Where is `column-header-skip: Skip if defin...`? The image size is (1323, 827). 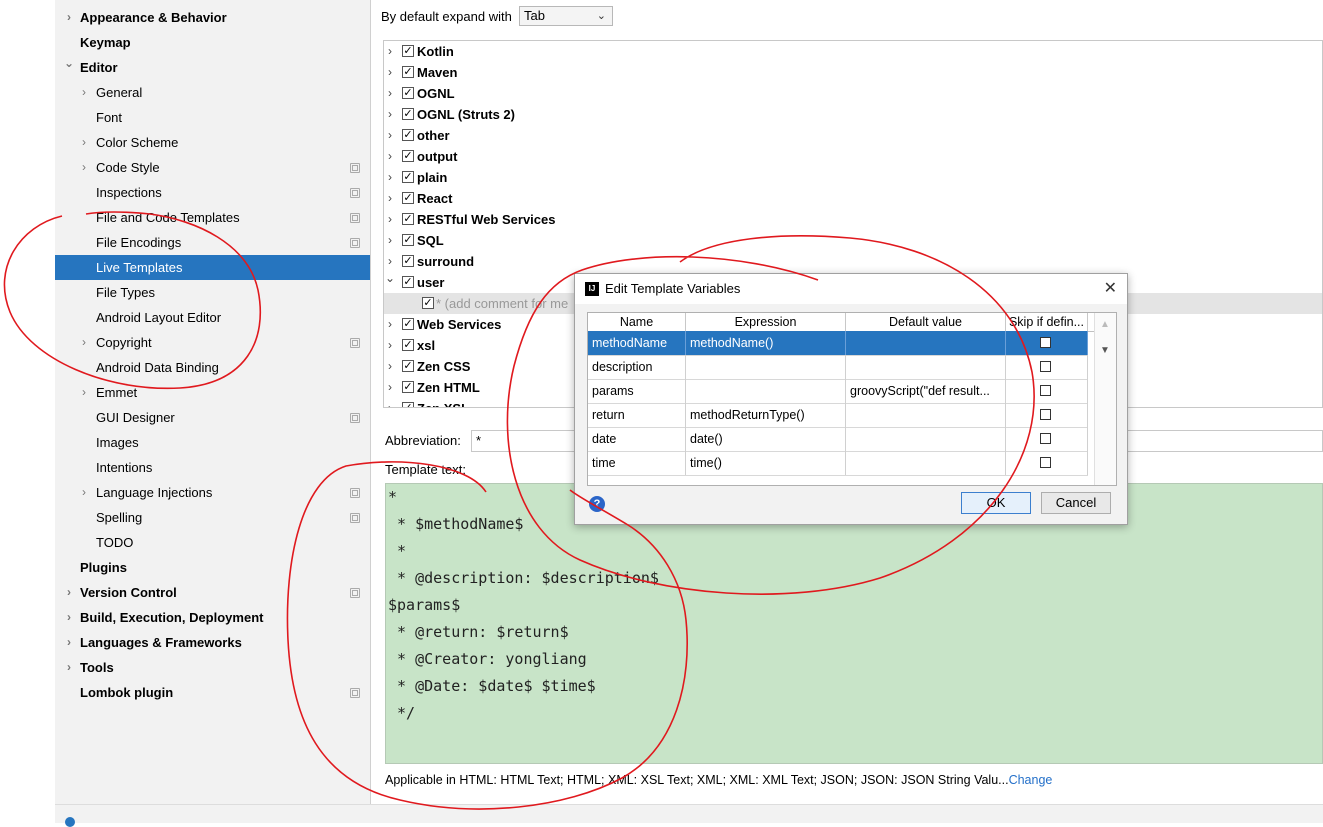 column-header-skip: Skip if defin... is located at coordinates (1047, 322).